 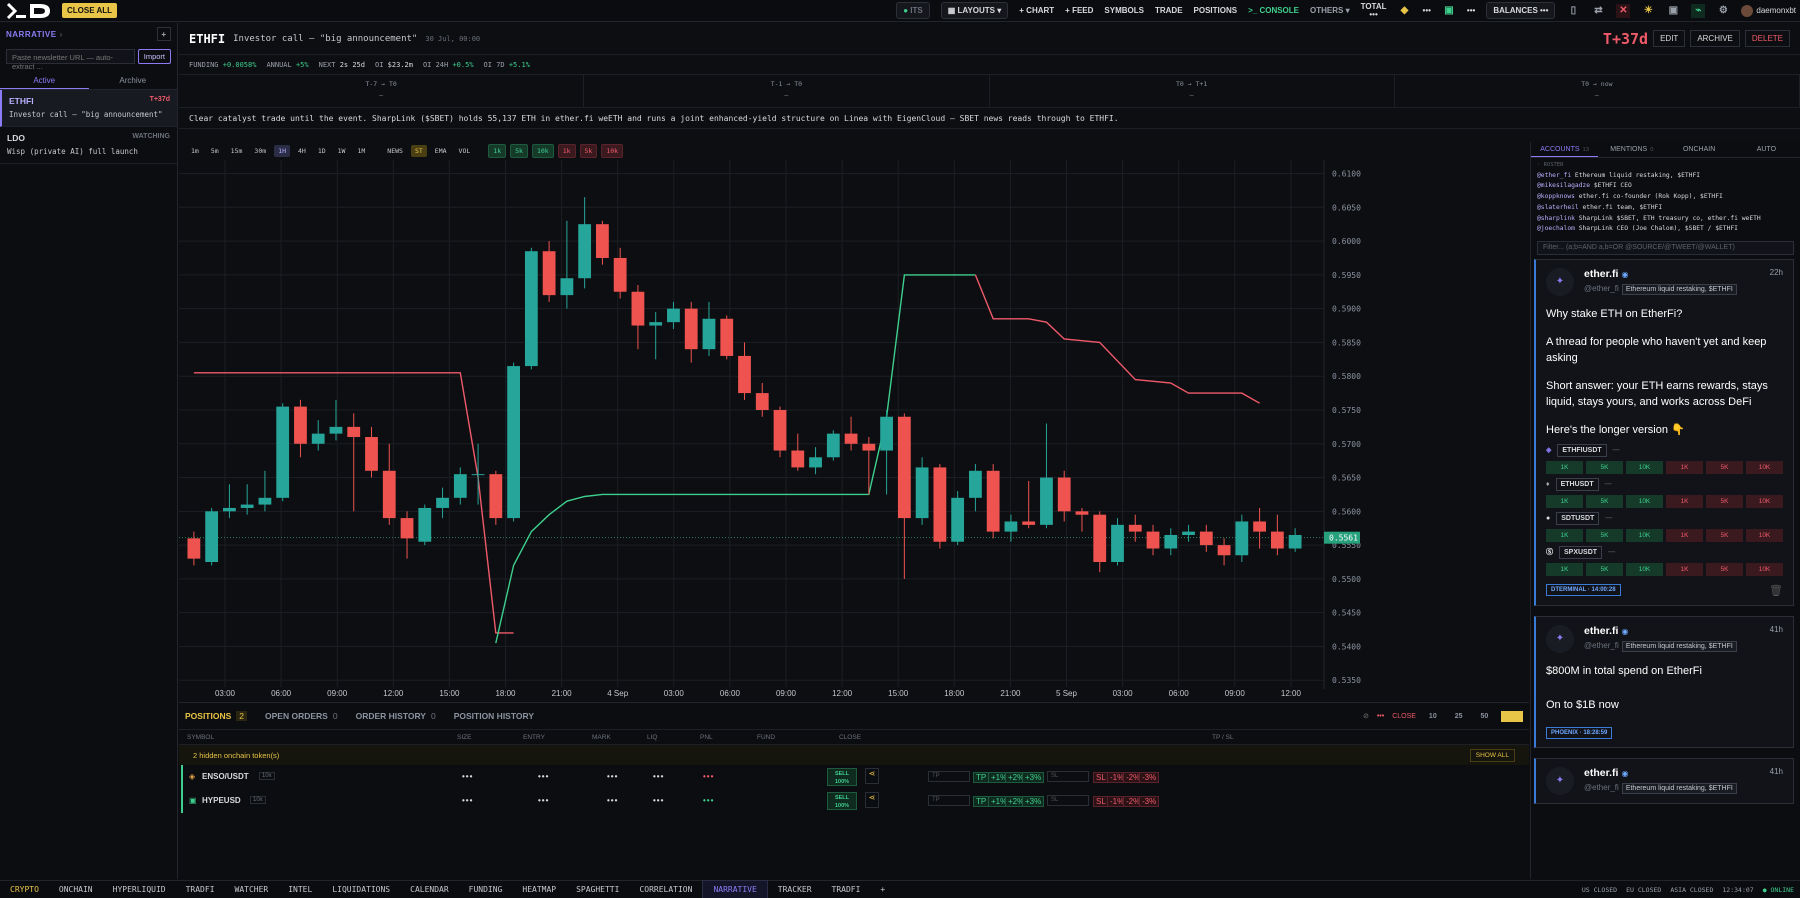 What do you see at coordinates (1631, 149) in the screenshot?
I see `tab-mentions: MENTIONS 0` at bounding box center [1631, 149].